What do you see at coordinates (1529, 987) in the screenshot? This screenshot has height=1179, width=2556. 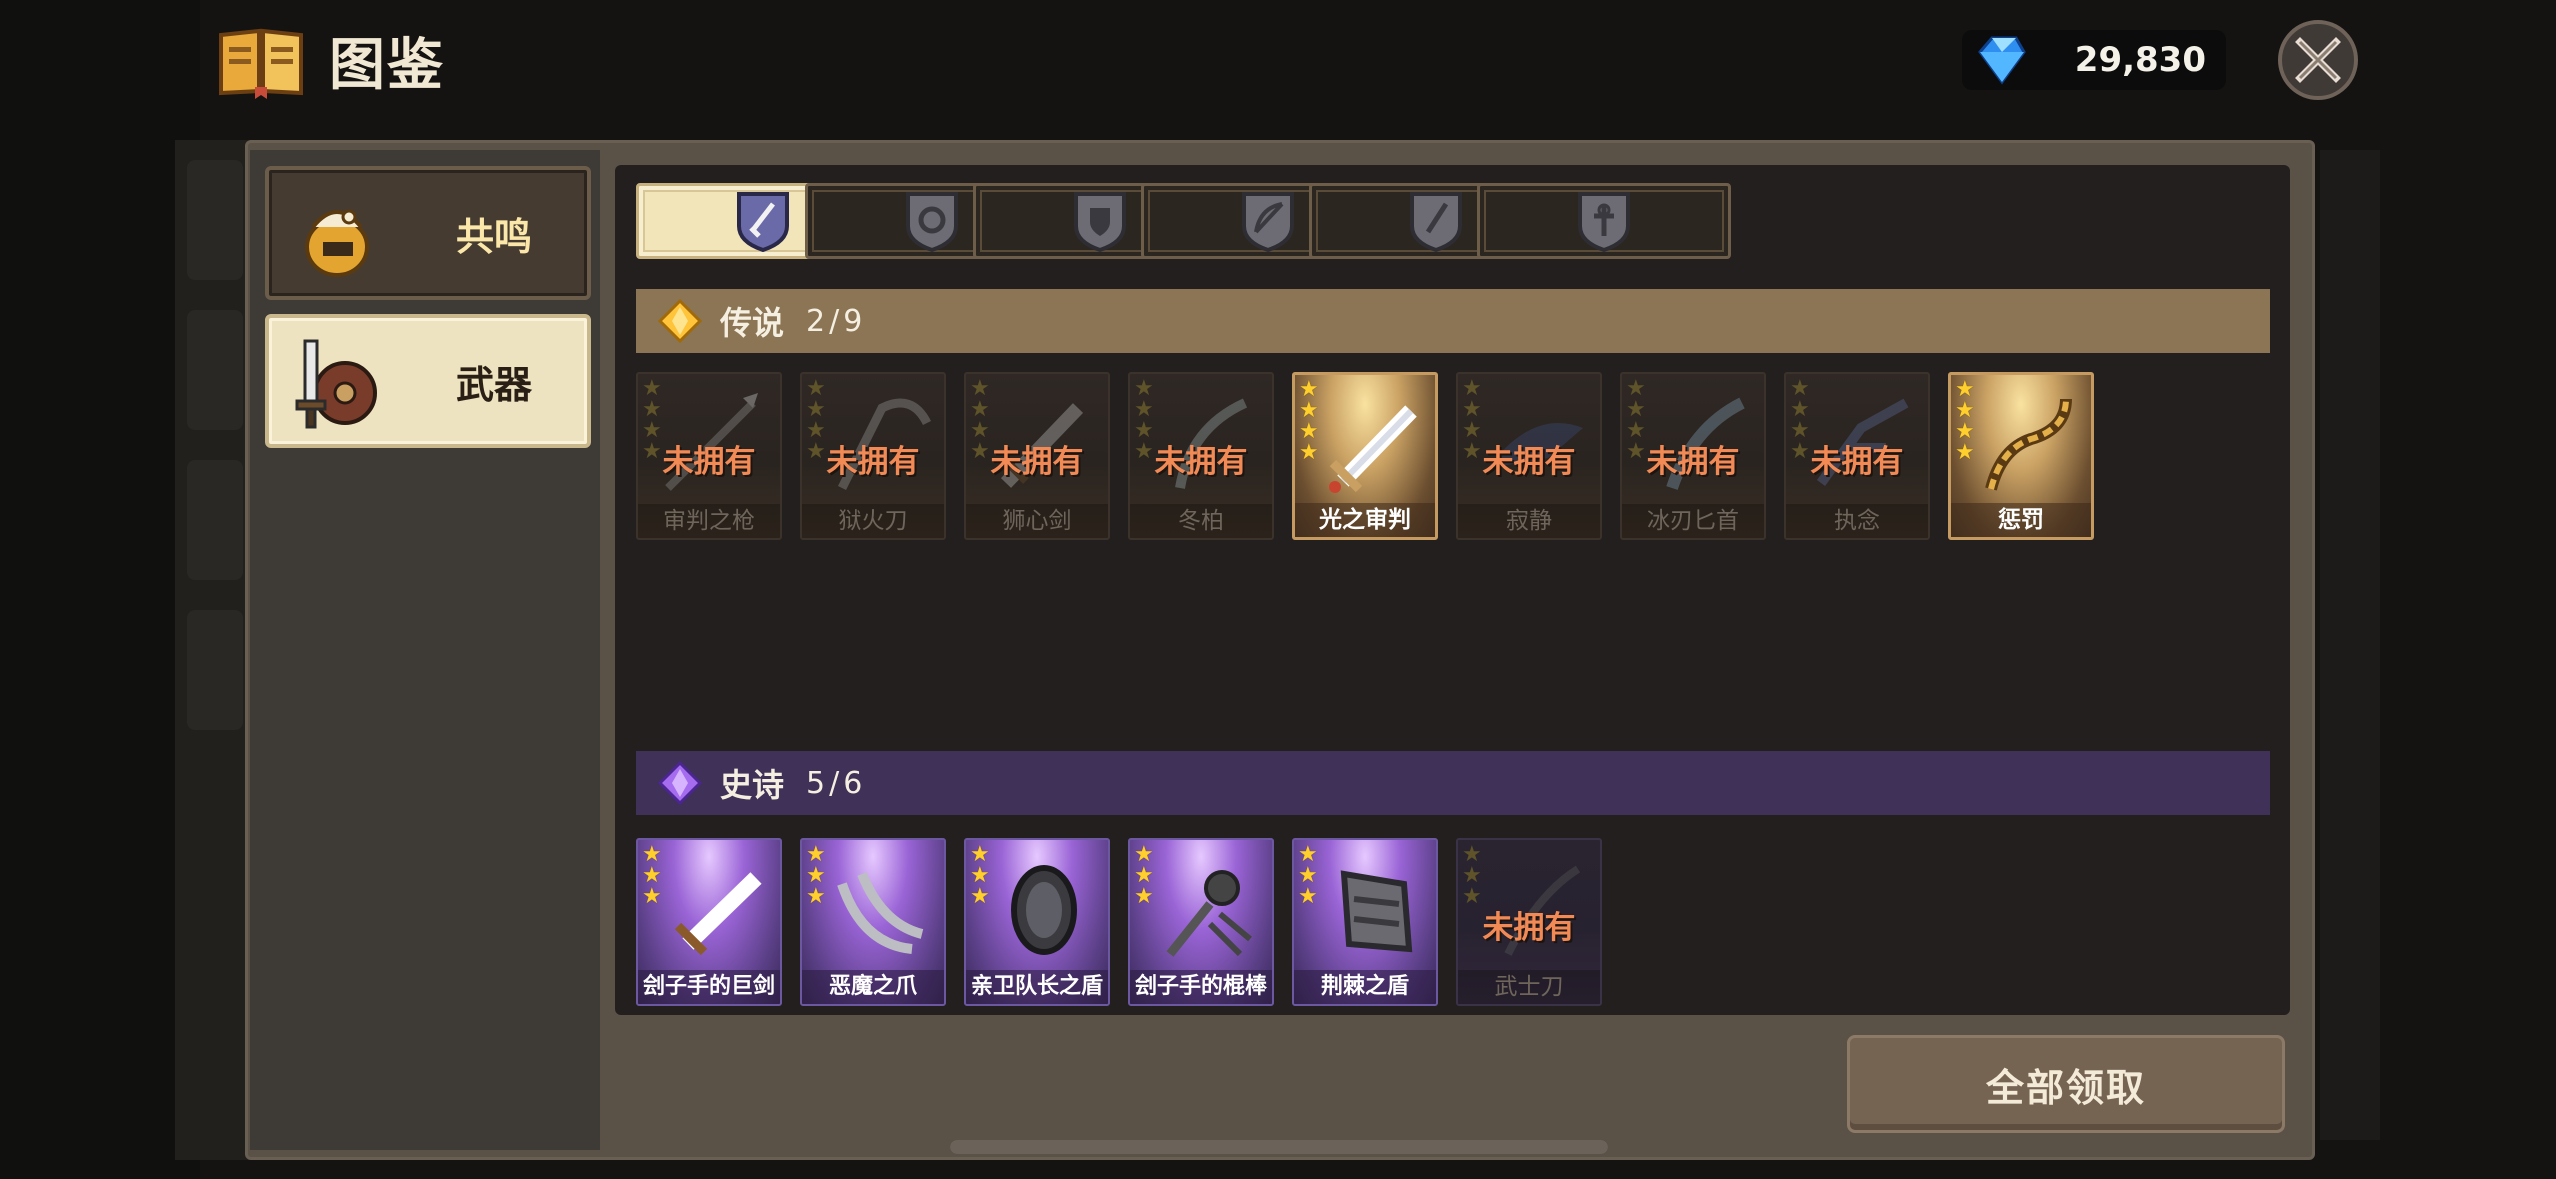 I see `weapon-name: 武士刀` at bounding box center [1529, 987].